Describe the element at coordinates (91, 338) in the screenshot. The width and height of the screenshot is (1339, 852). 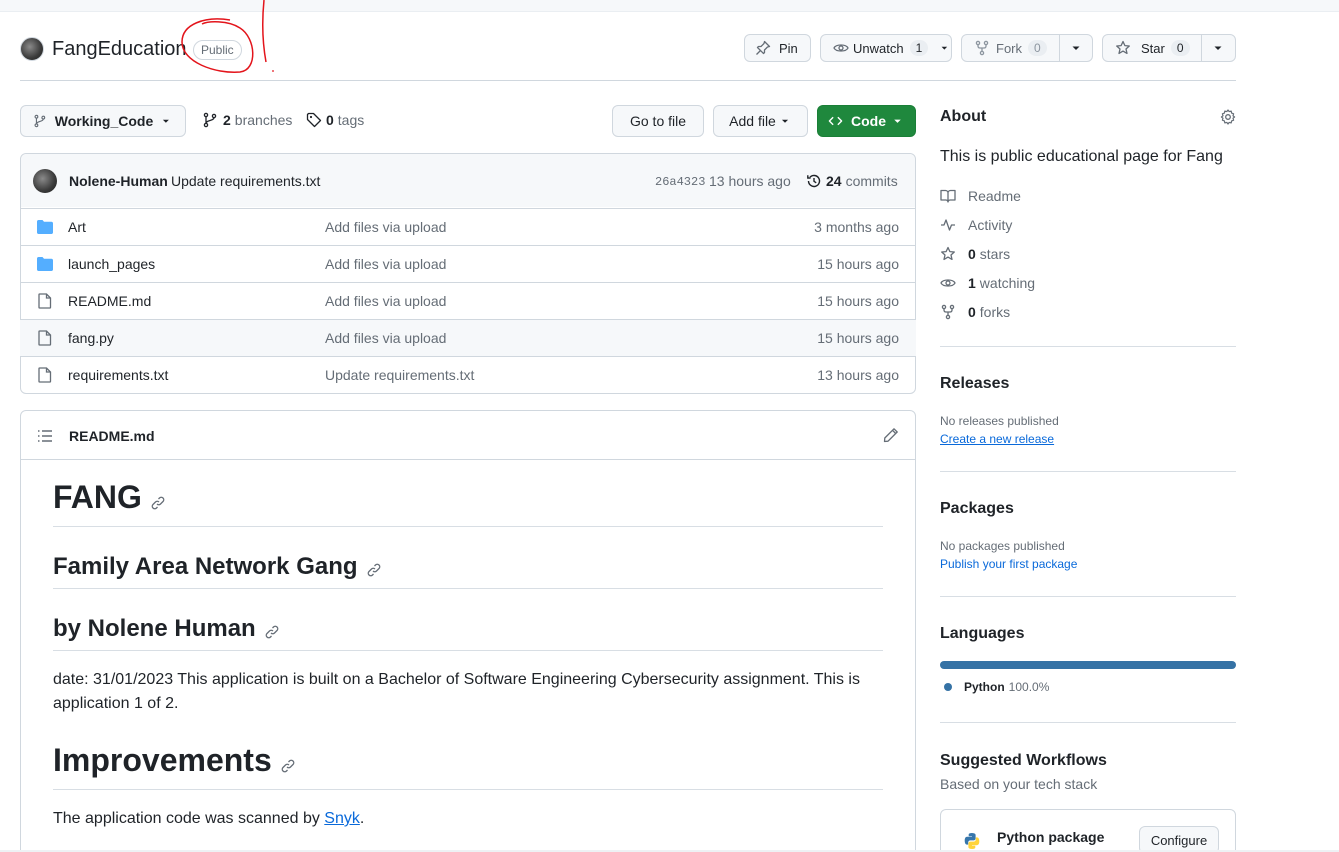
I see `file-name: fang.py` at that location.